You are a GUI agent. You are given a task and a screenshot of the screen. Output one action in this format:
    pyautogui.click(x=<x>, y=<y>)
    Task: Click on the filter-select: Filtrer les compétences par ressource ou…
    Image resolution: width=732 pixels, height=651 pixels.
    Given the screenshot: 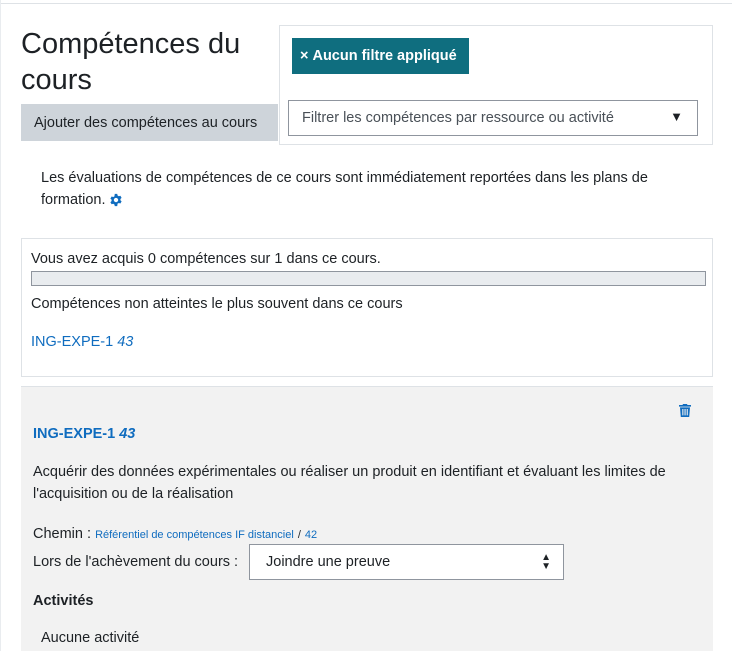 What is the action you would take?
    pyautogui.click(x=493, y=118)
    